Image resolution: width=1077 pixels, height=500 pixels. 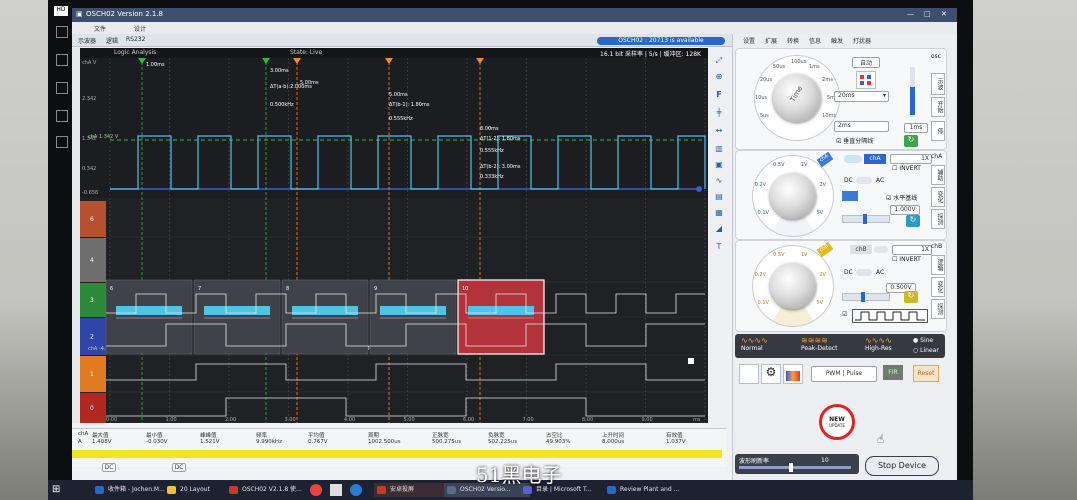 I want to click on chA-invert-checkbox: ☐ INVERT, so click(x=906, y=168).